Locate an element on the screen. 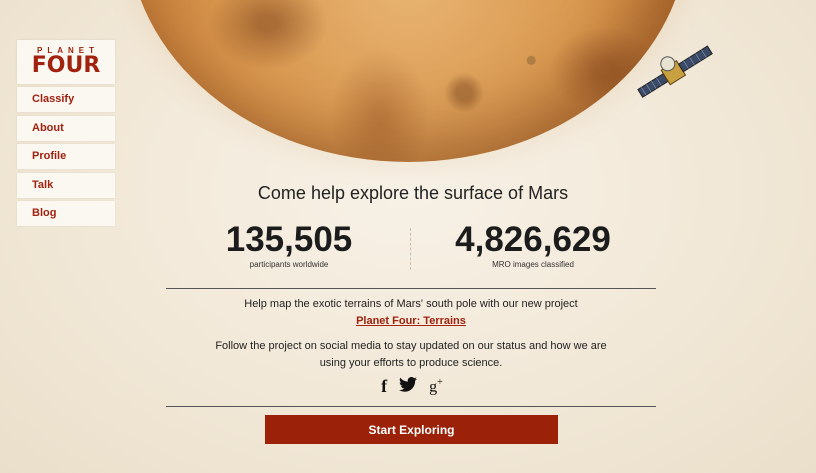 The height and width of the screenshot is (473, 816). twitter-icon is located at coordinates (408, 386).